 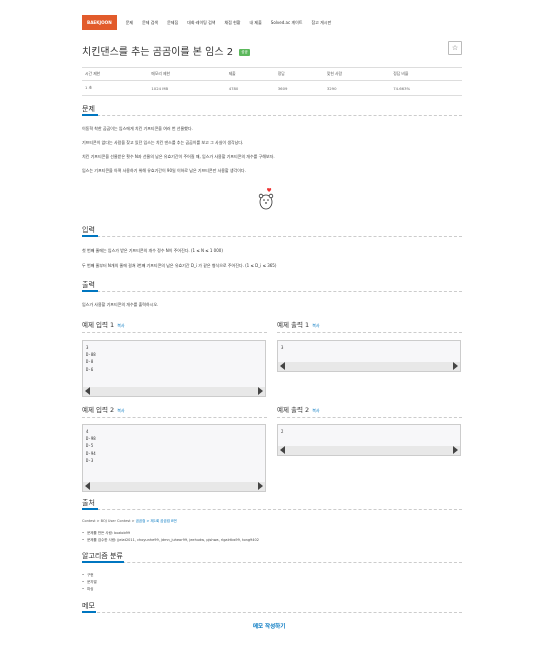 What do you see at coordinates (88, 606) in the screenshot?
I see `section-title-memo: 메모` at bounding box center [88, 606].